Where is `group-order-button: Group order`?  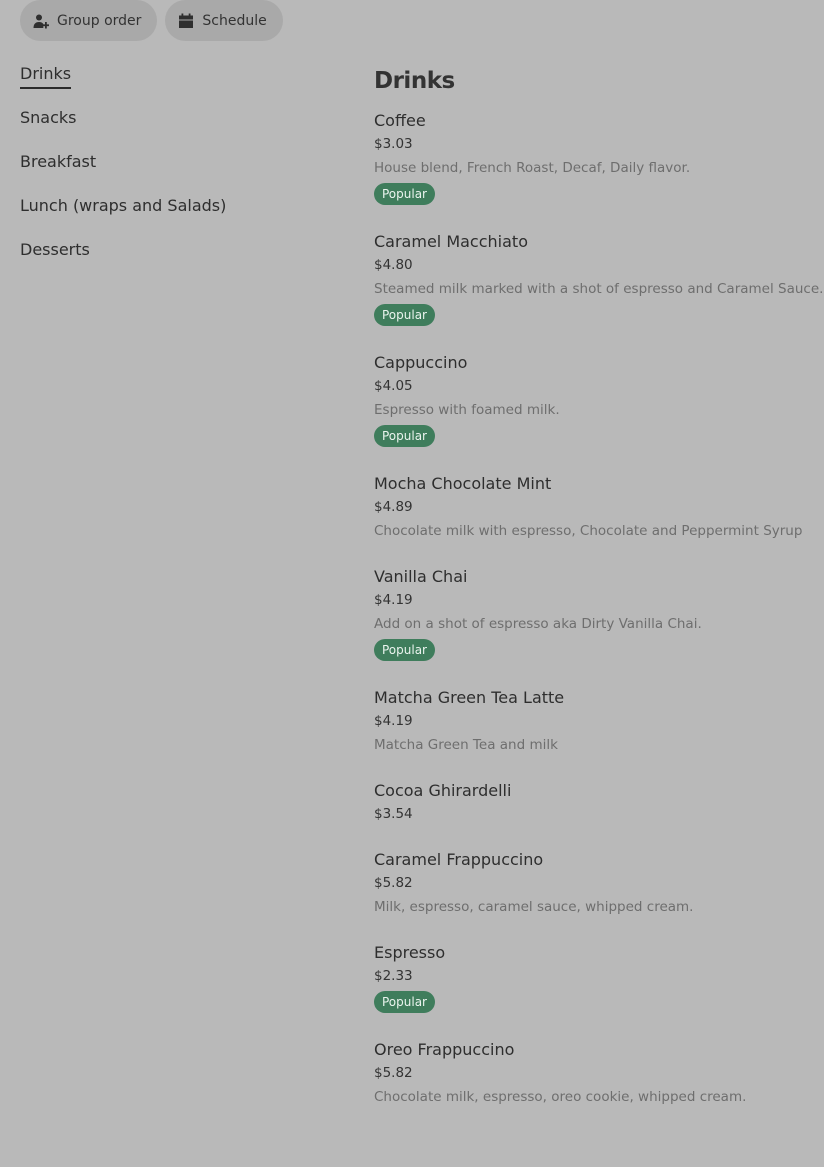 group-order-button: Group order is located at coordinates (89, 20).